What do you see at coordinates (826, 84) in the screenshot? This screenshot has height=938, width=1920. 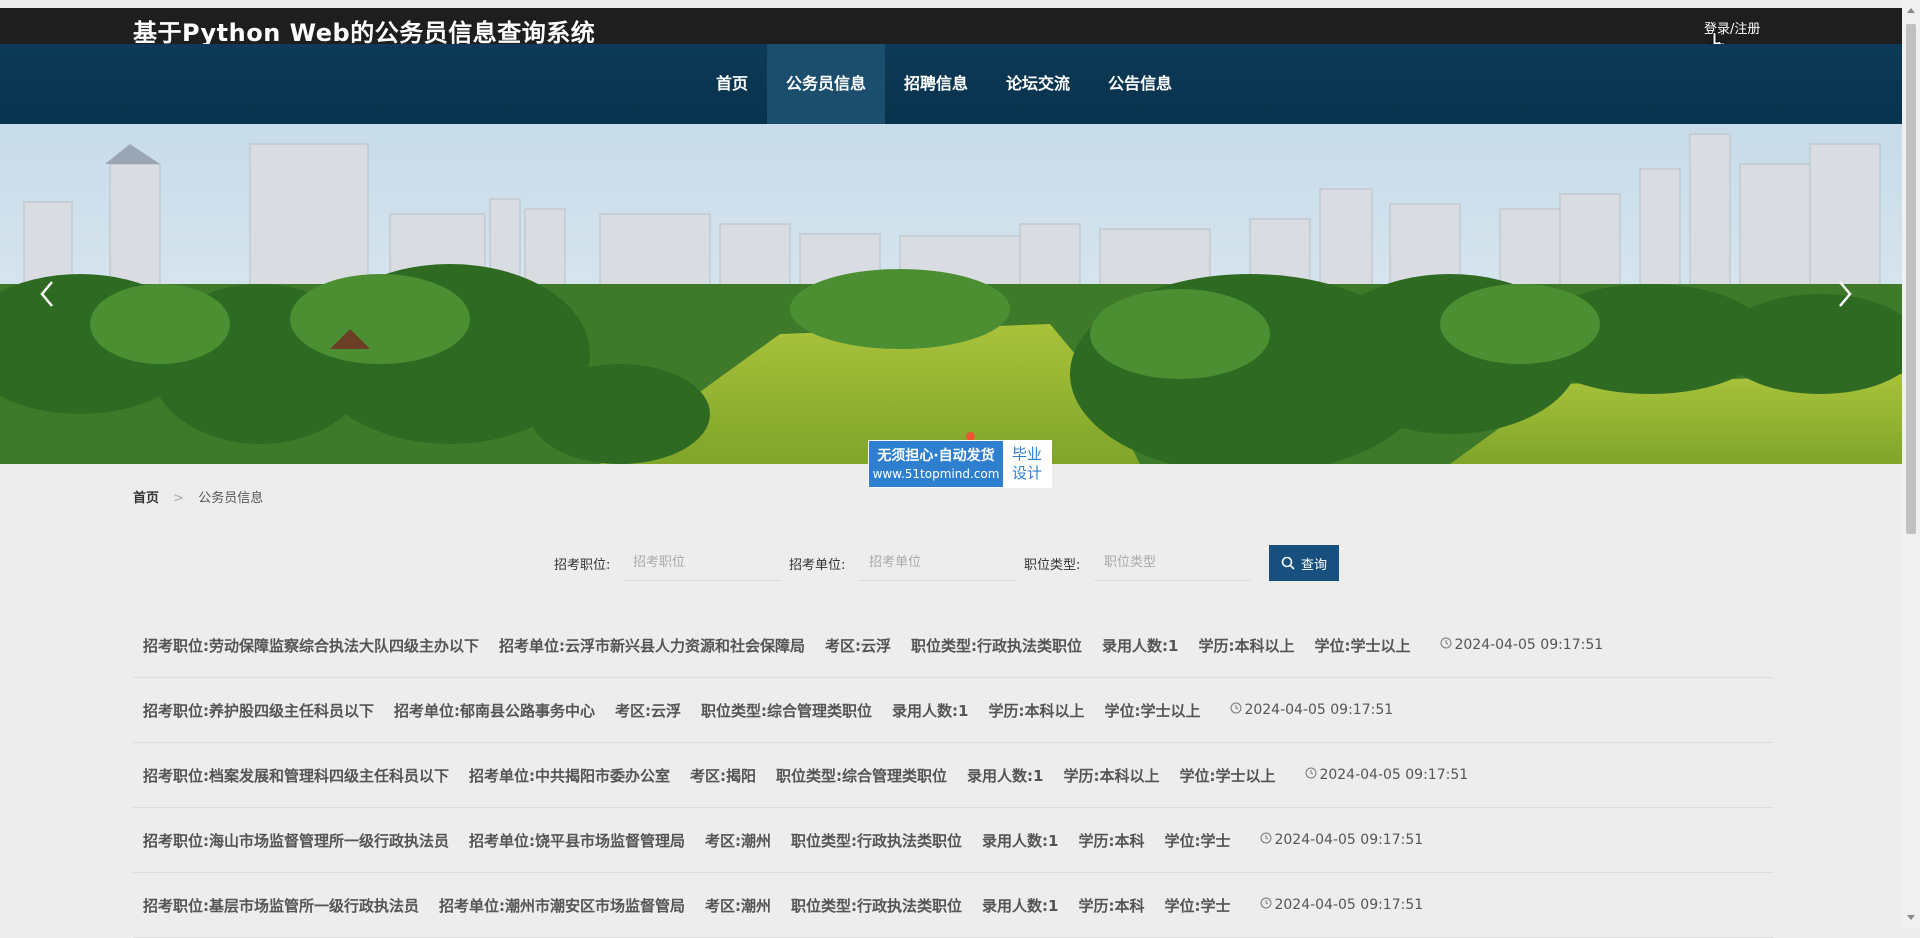 I see `nav-item-civil-servant-info: 公务员信息` at bounding box center [826, 84].